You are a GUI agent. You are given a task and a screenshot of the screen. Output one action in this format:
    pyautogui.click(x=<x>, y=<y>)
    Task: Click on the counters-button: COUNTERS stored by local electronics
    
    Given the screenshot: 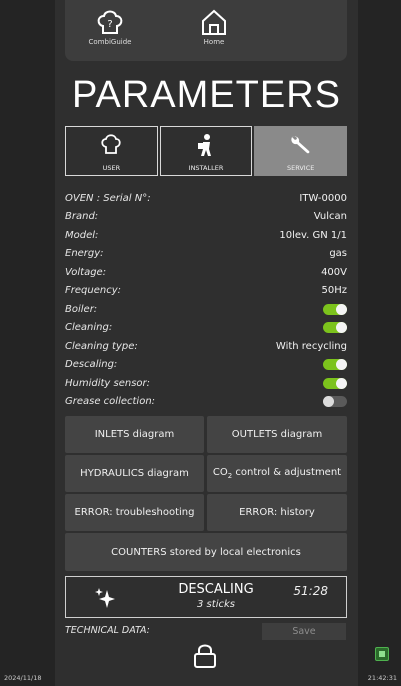 What is the action you would take?
    pyautogui.click(x=206, y=552)
    